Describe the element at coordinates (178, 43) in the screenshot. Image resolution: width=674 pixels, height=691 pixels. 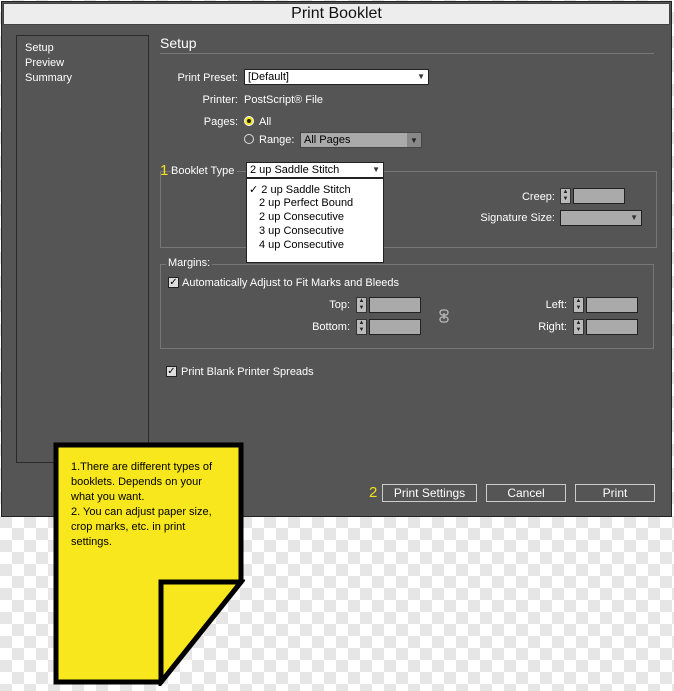
I see `section-heading: Setup` at that location.